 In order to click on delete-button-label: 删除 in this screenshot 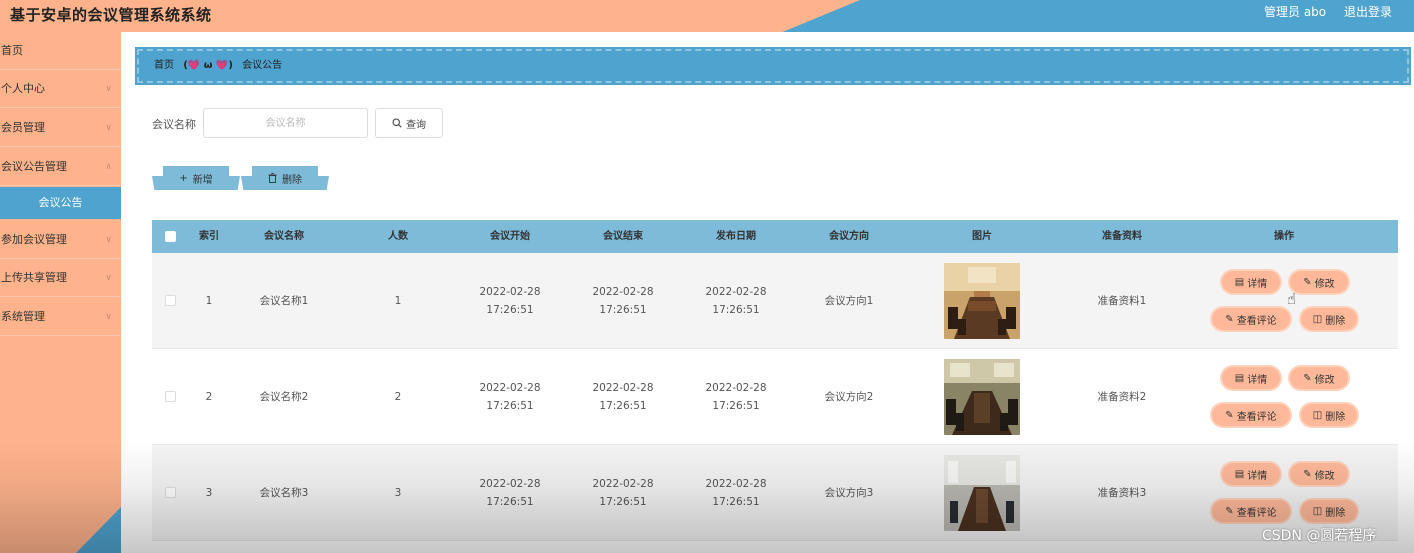, I will do `click(292, 180)`.